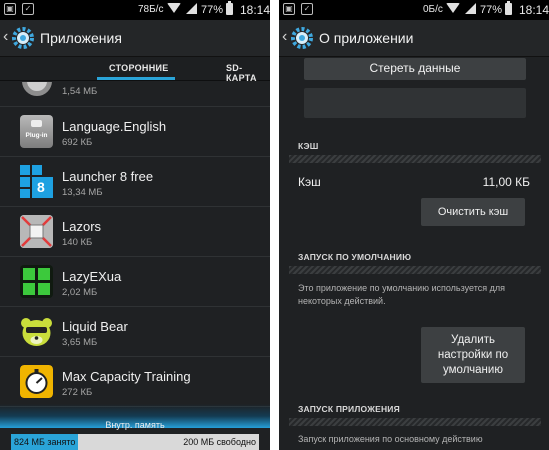 The height and width of the screenshot is (450, 549). I want to click on lazors-icon, so click(36, 231).